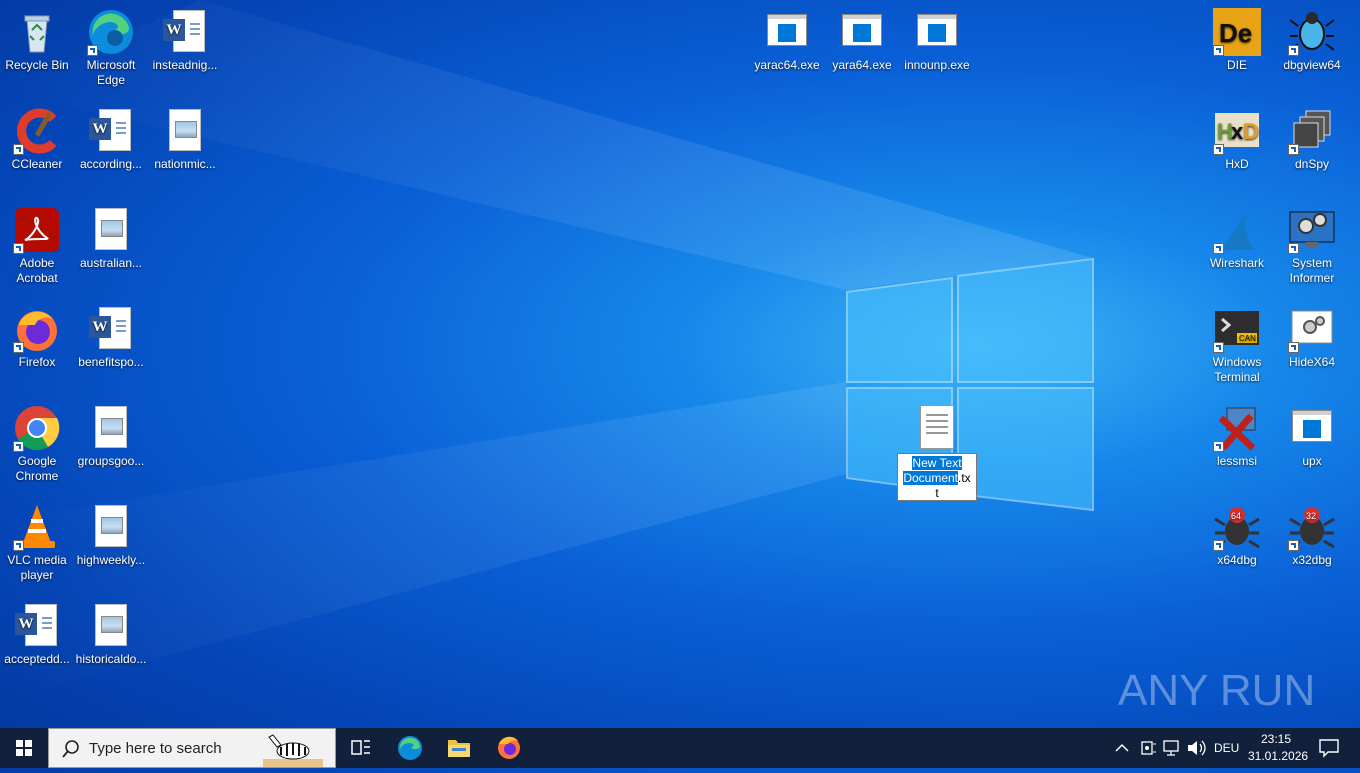  What do you see at coordinates (1237, 131) in the screenshot?
I see `hxd-icon: HxD` at bounding box center [1237, 131].